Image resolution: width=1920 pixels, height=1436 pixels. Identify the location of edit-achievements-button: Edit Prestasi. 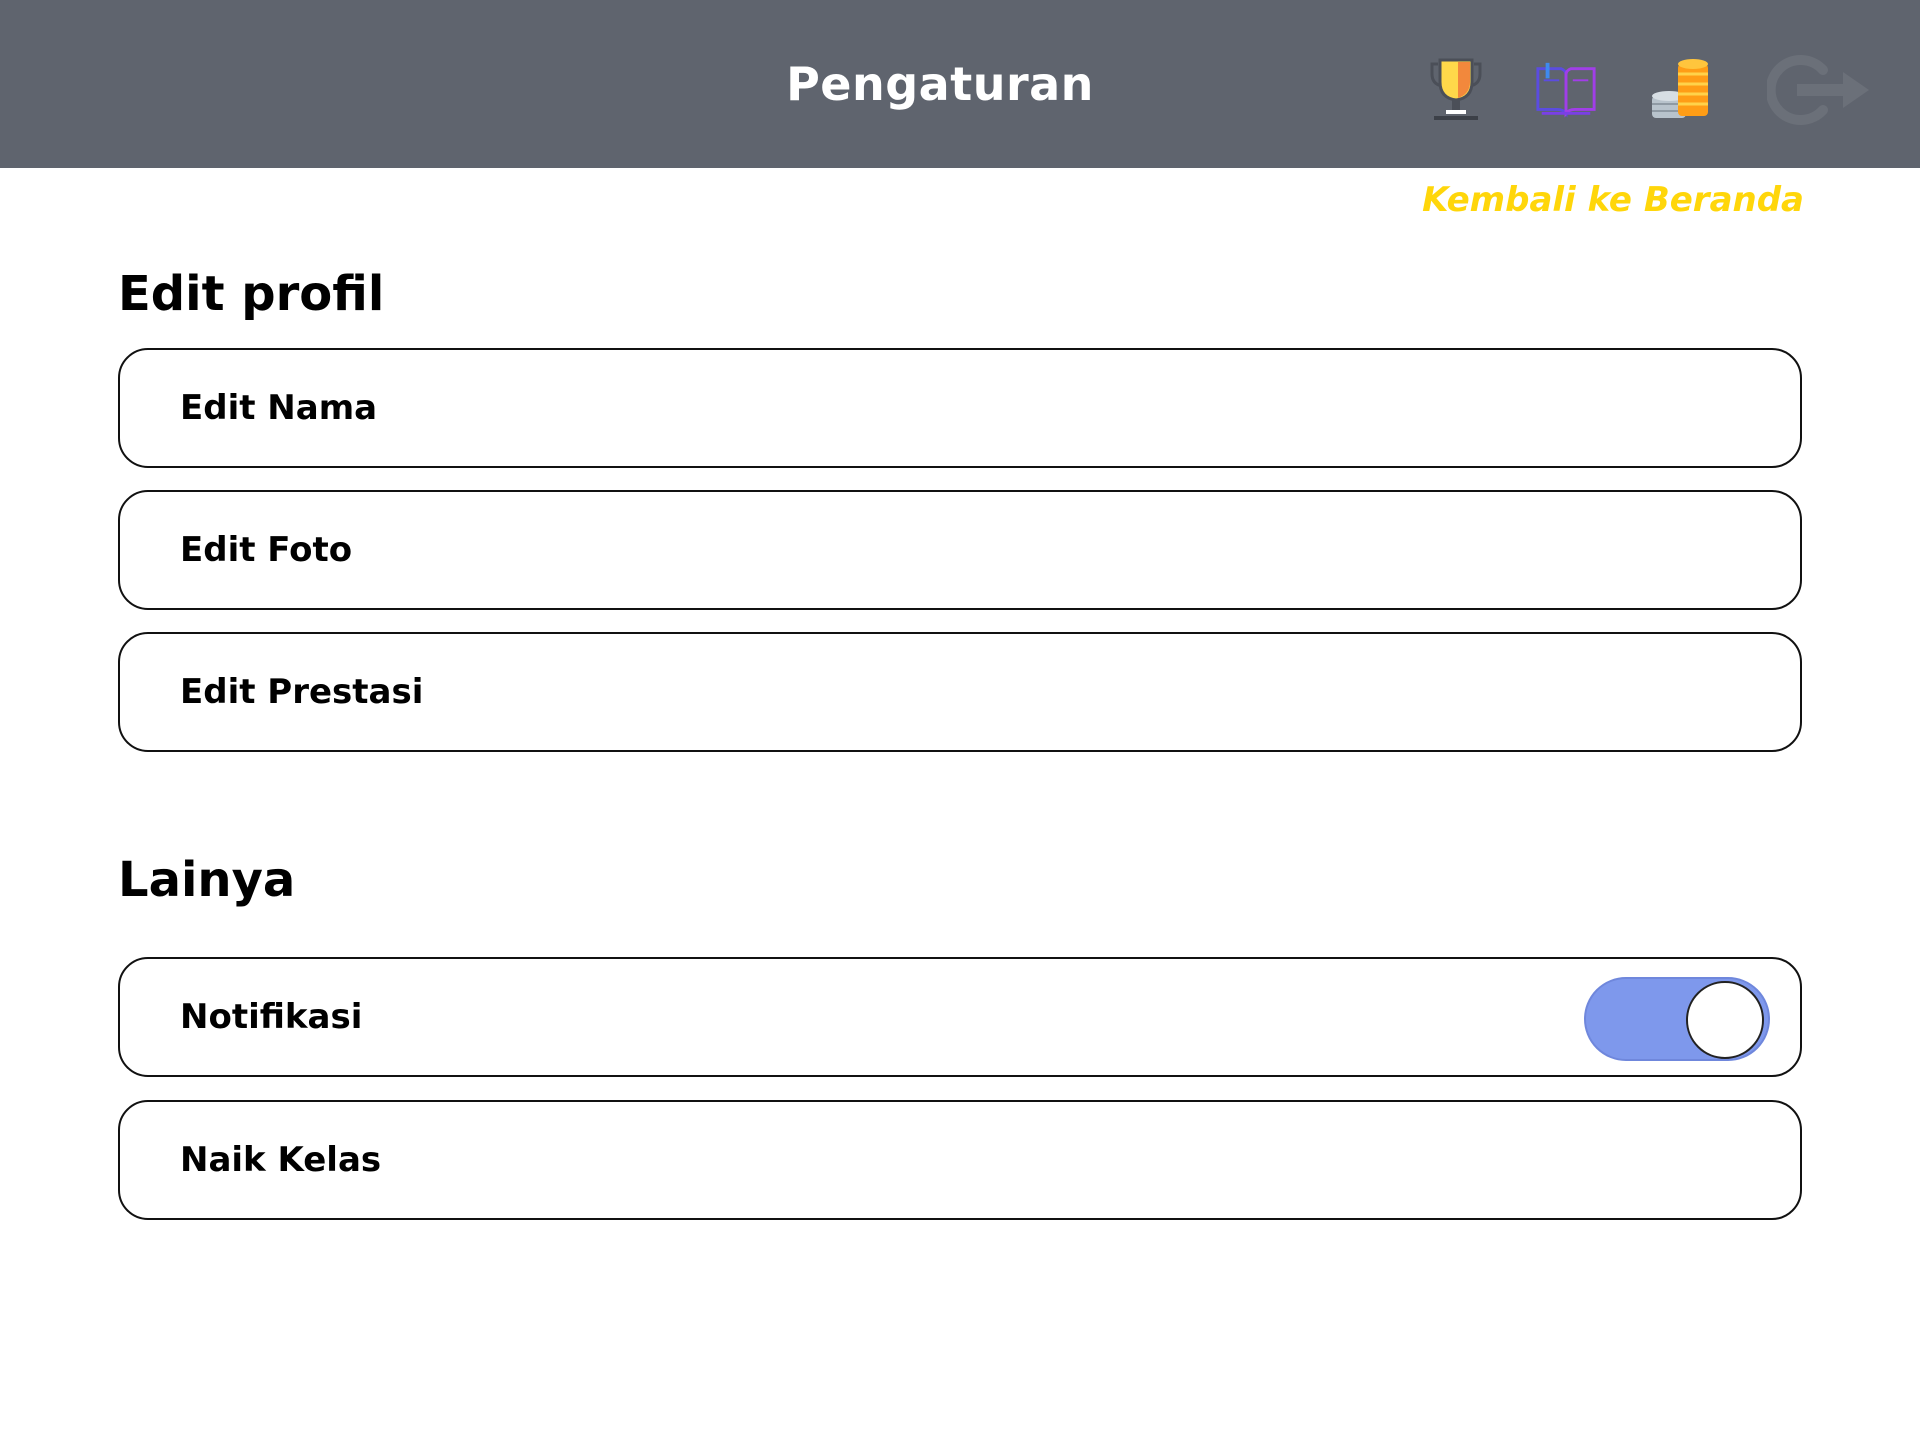
(960, 692).